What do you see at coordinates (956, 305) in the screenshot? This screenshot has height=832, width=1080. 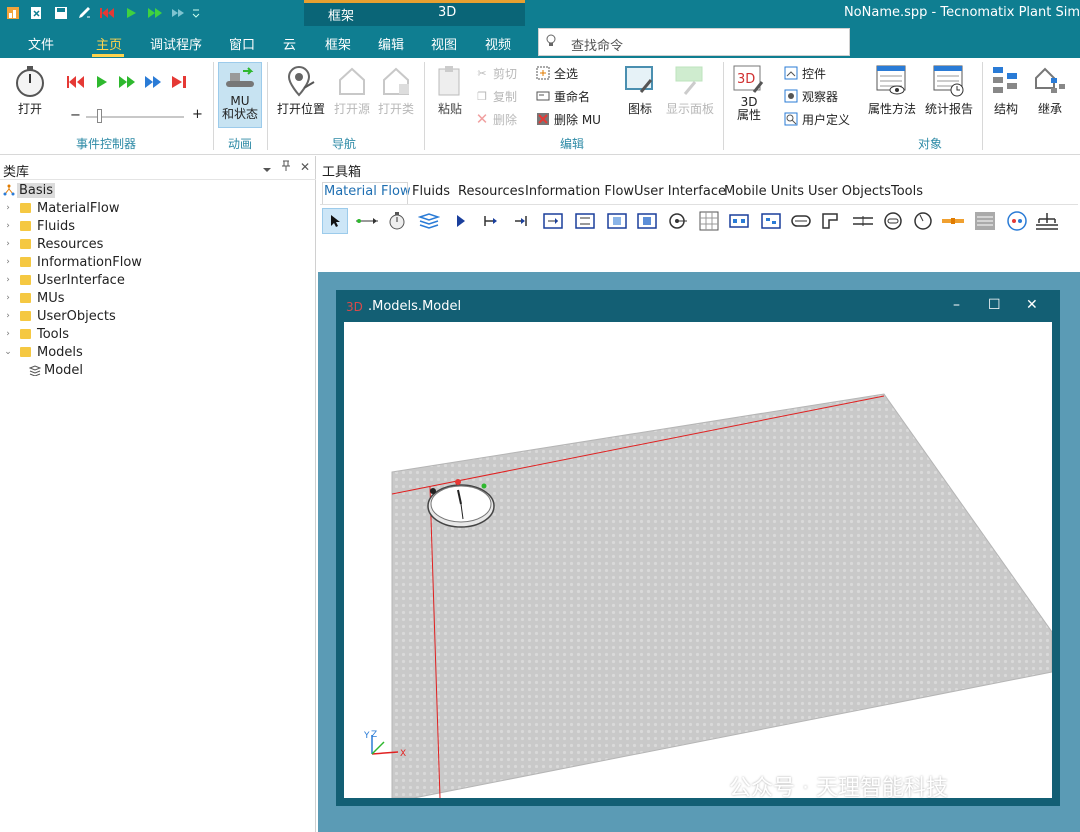 I see `minimize-button: –` at bounding box center [956, 305].